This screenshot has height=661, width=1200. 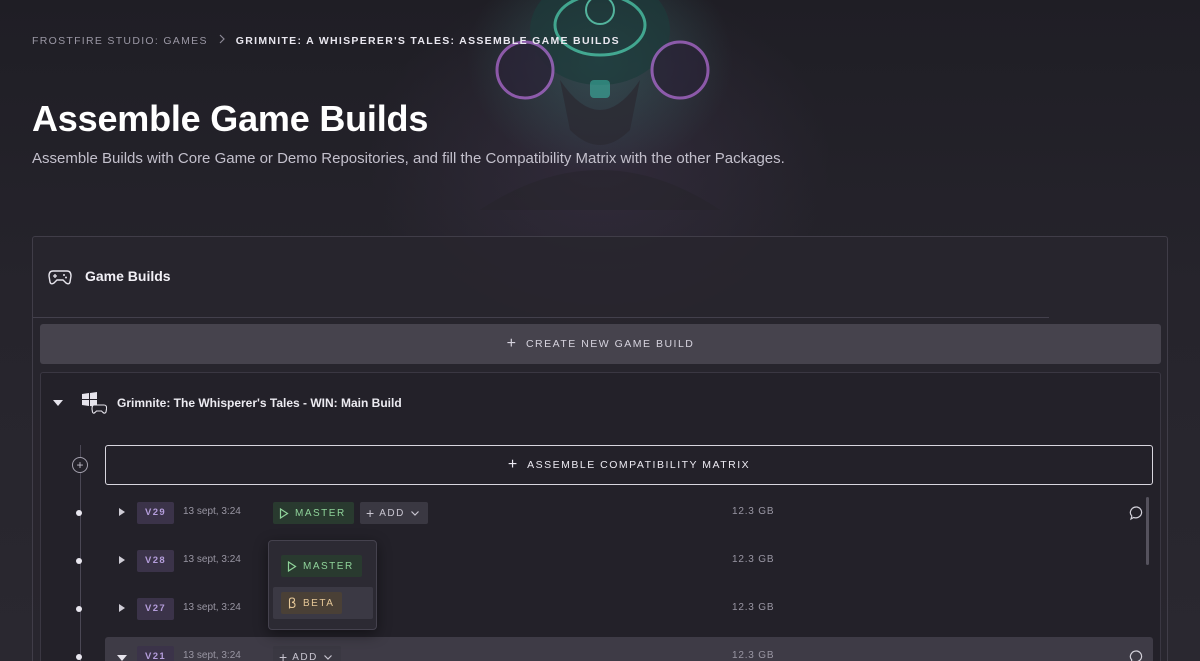 What do you see at coordinates (614, 609) in the screenshot?
I see `version-row: V27 13 sept, 3:24 12.3 GB` at bounding box center [614, 609].